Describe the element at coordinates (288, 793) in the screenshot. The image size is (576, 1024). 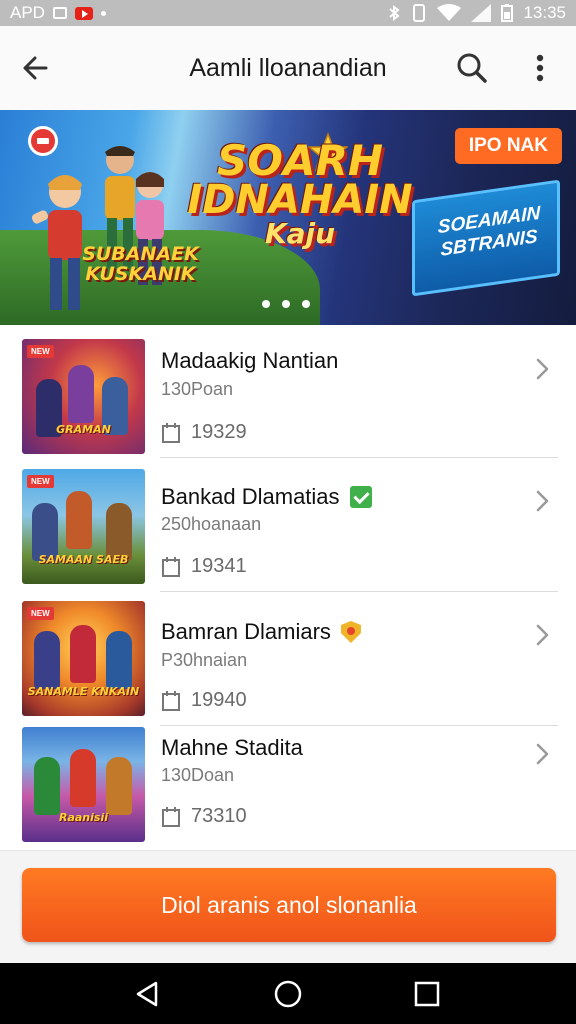
I see `list-item: Raanisii Mahne Stadita 130Doan 73310` at that location.